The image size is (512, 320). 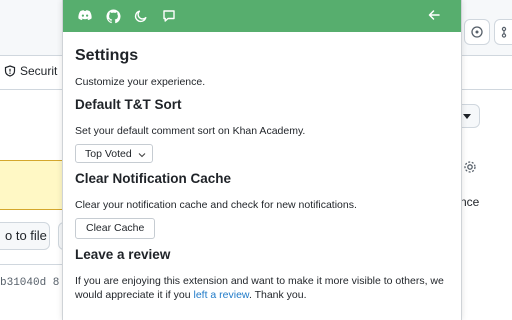 What do you see at coordinates (107, 55) in the screenshot?
I see `page-title: Settings` at bounding box center [107, 55].